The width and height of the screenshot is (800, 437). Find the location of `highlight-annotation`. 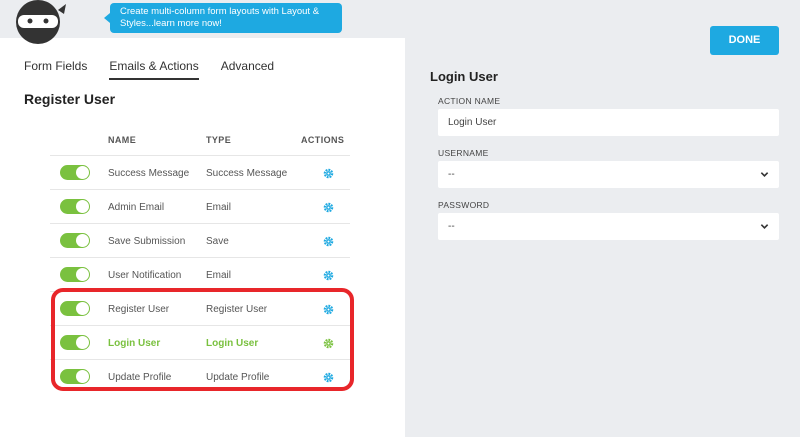

highlight-annotation is located at coordinates (202, 339).